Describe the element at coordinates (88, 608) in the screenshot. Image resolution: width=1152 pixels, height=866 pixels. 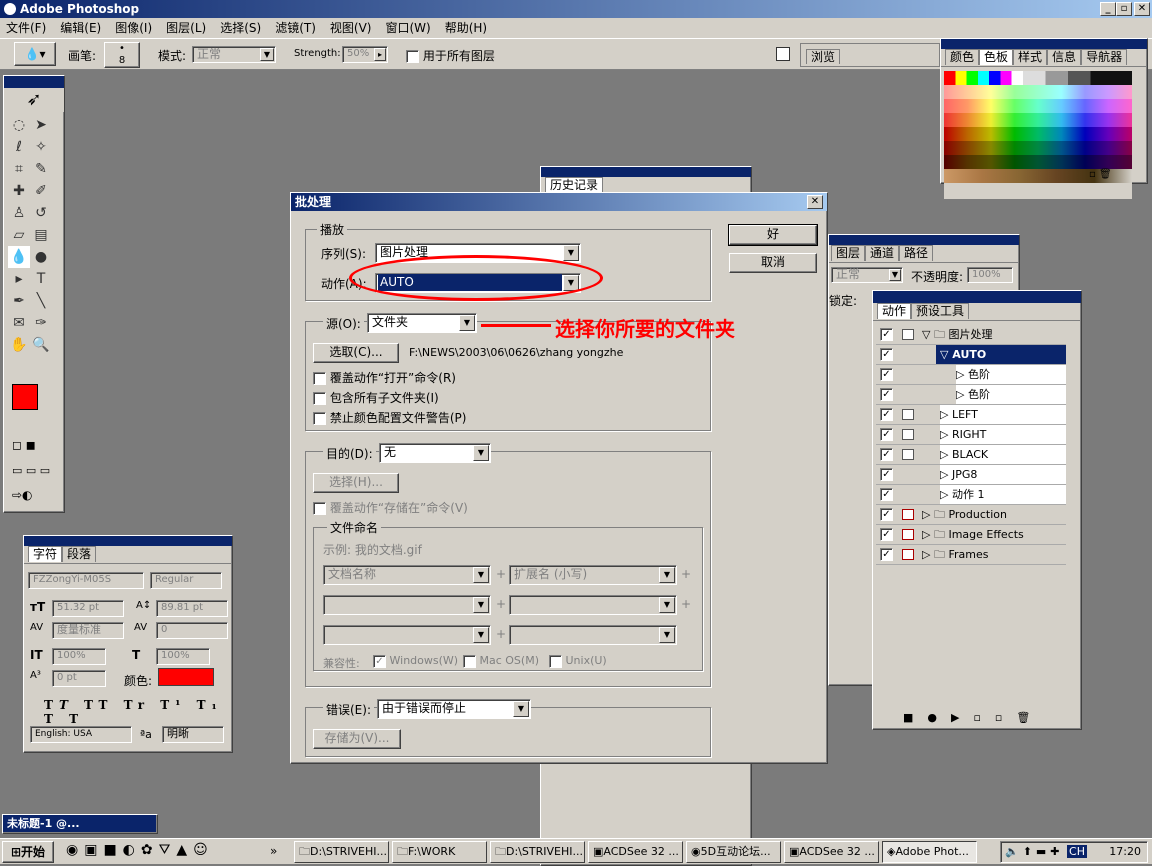
I see `font-size-input: 51.32 pt` at that location.